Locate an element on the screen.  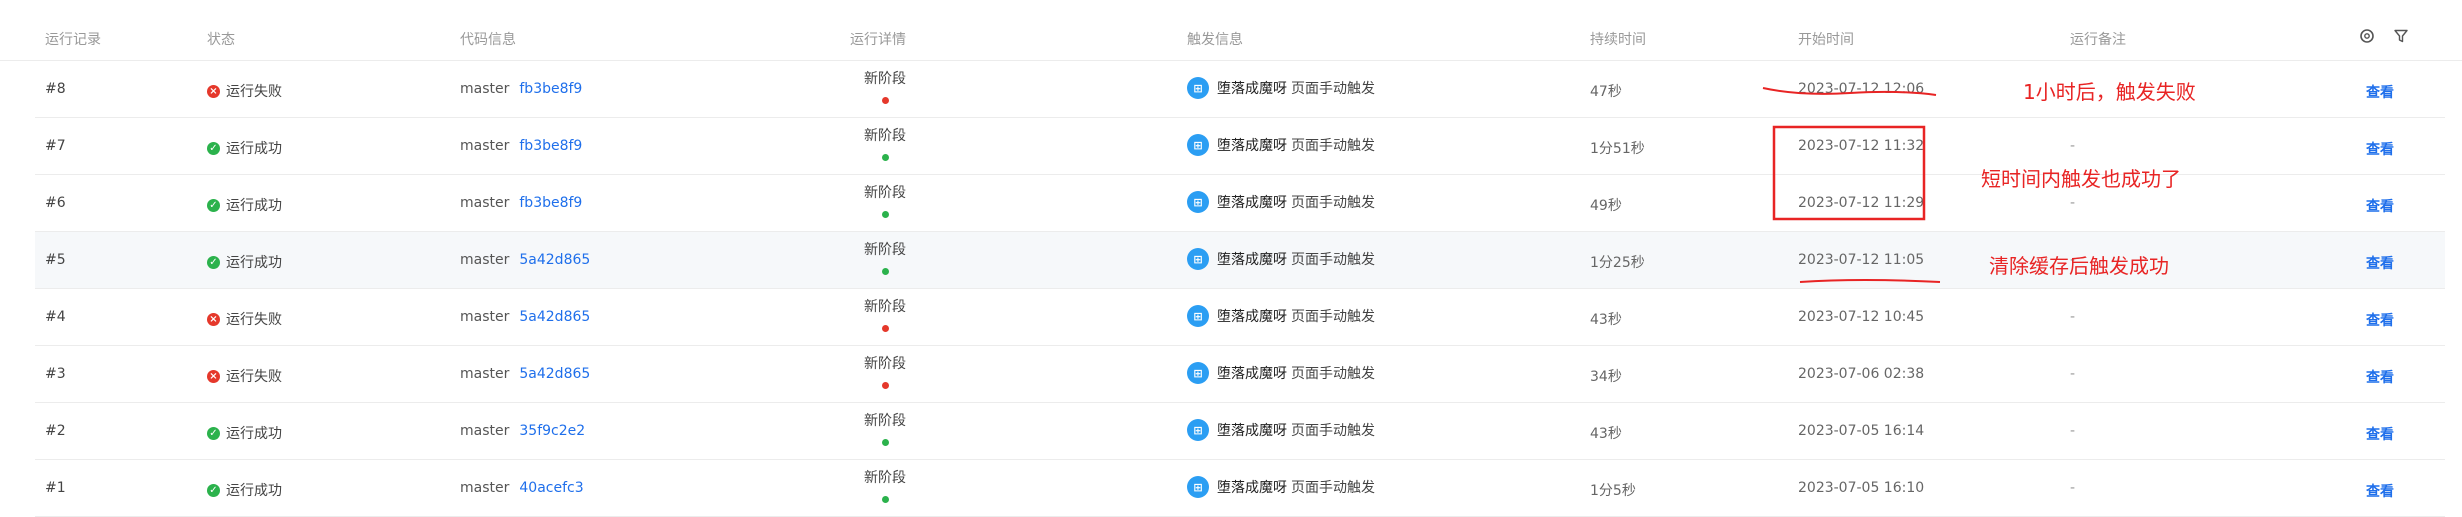
col-trigger: 触发信息 is located at coordinates (1215, 39).